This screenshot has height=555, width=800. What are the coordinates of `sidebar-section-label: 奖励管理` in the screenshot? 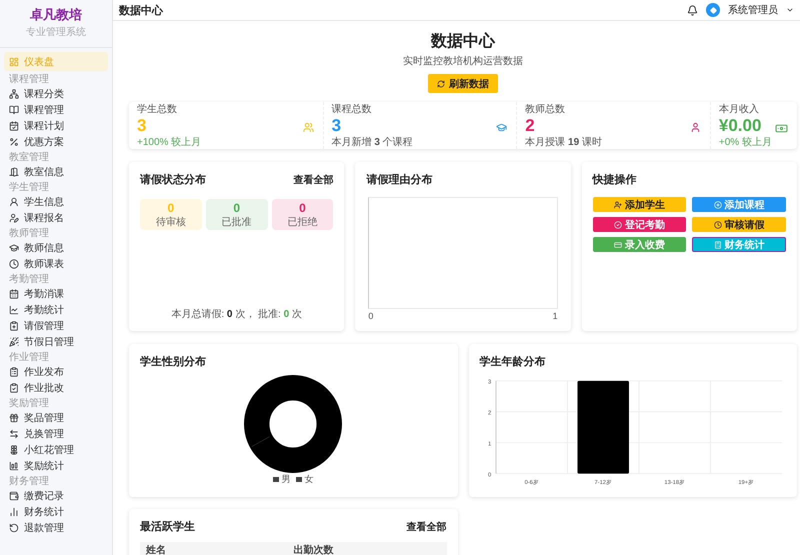 It's located at (29, 403).